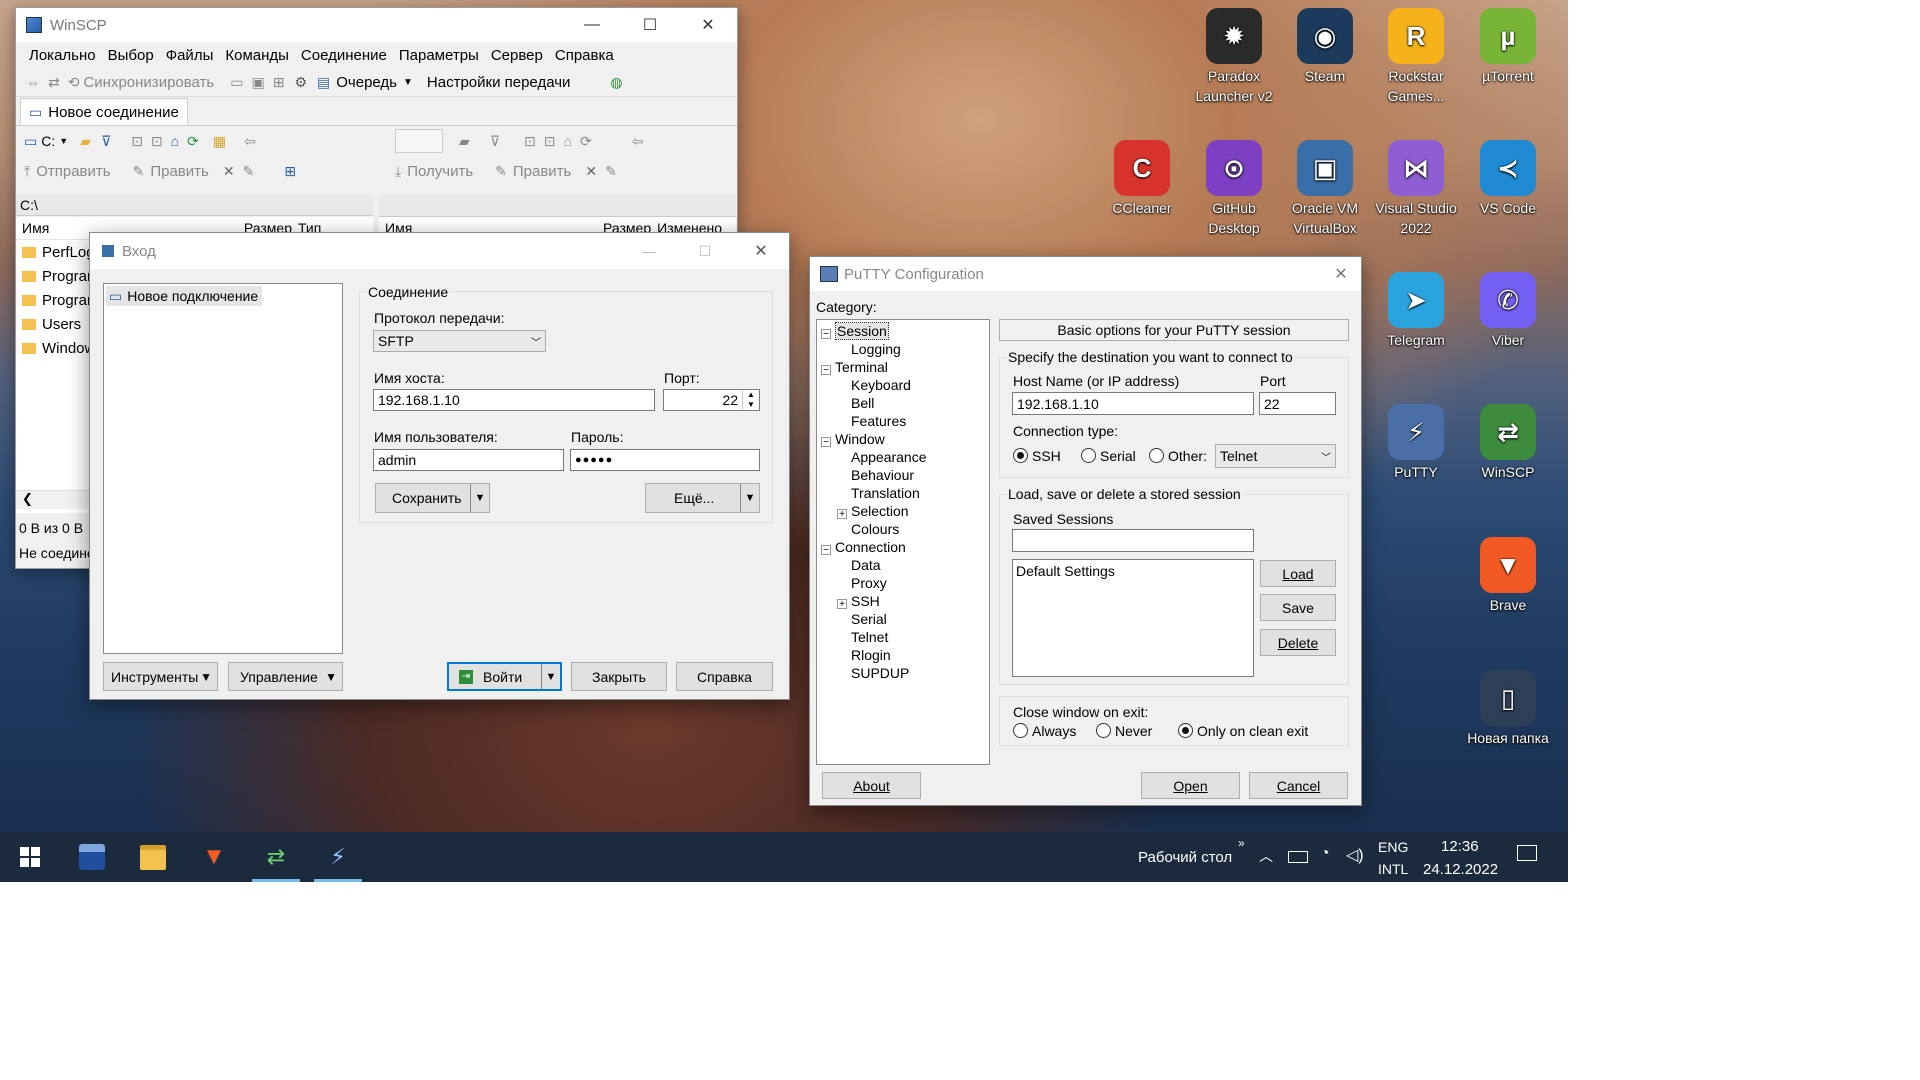 This screenshot has width=1920, height=1080. I want to click on radio-never-indicator, so click(1103, 730).